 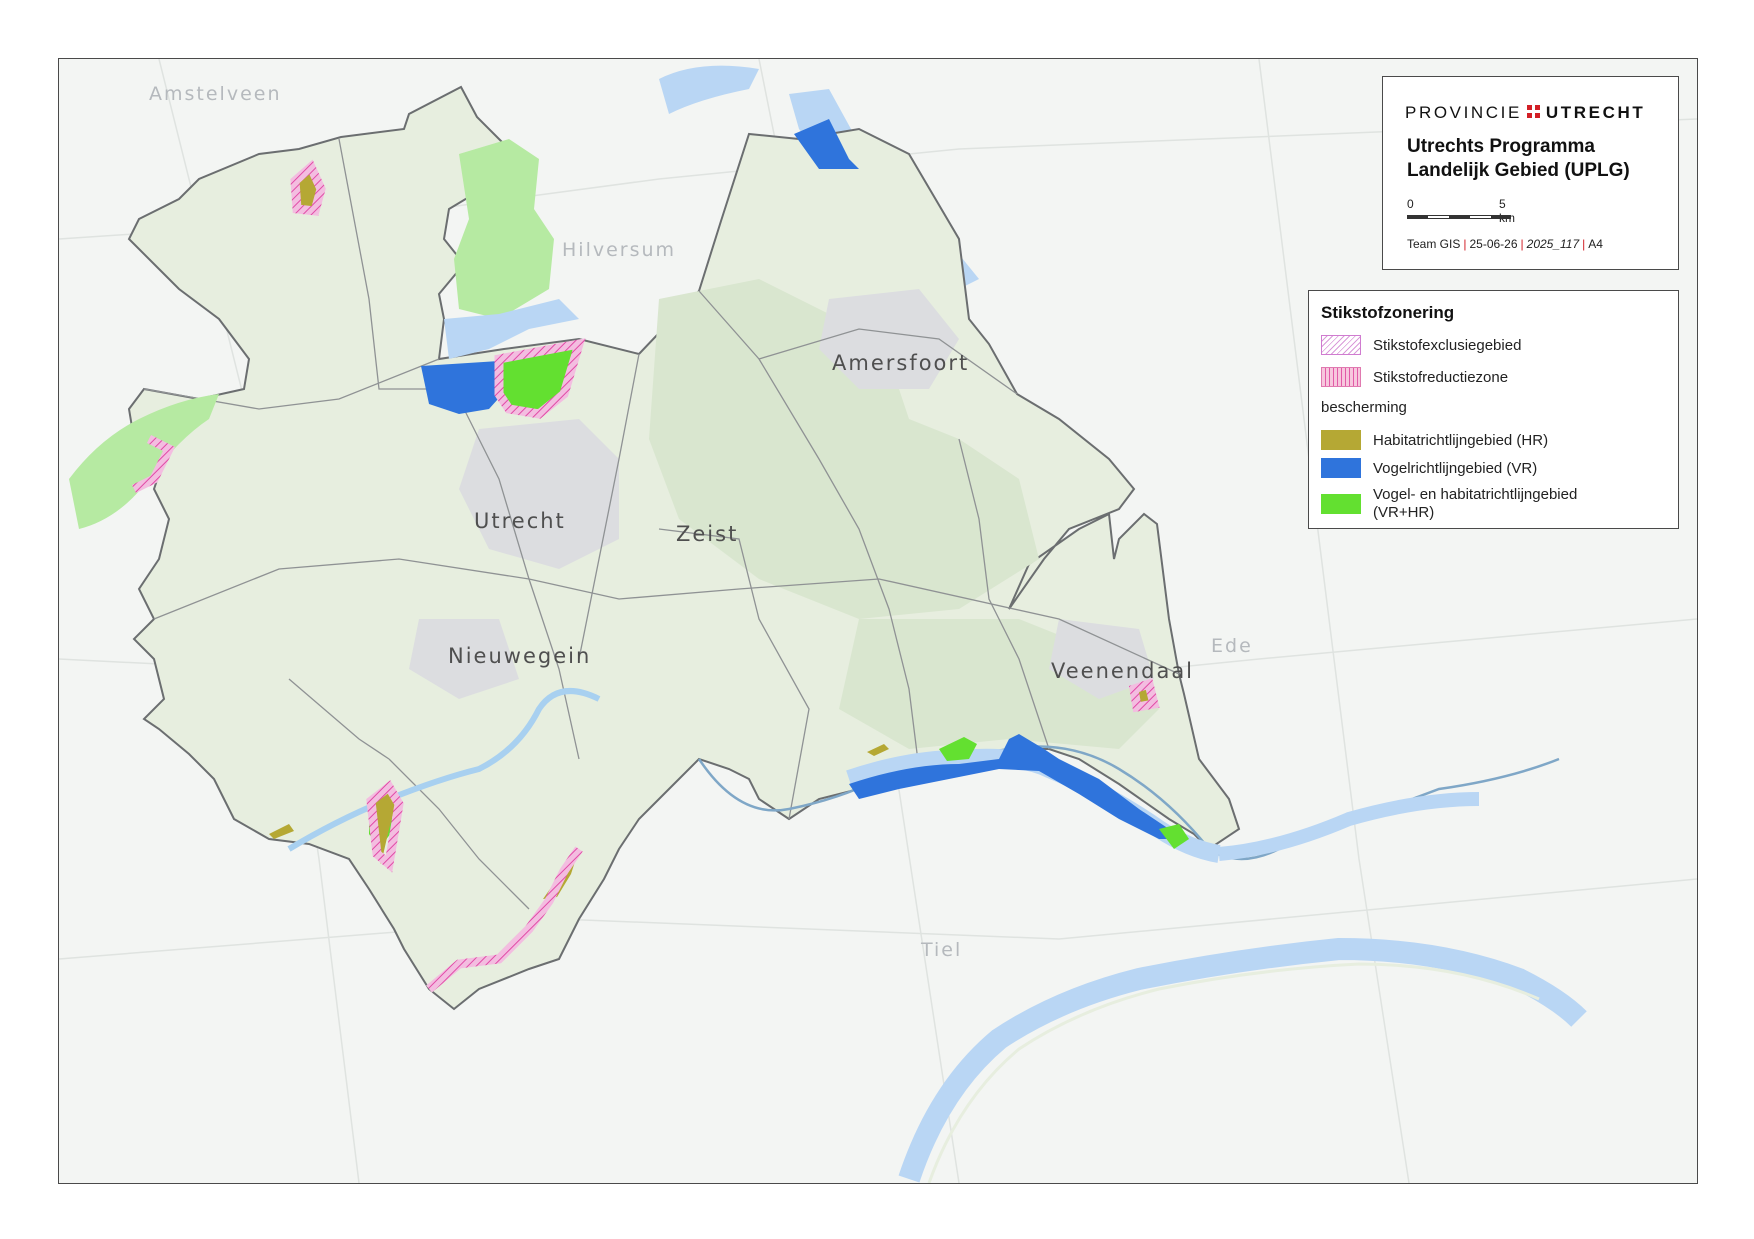 What do you see at coordinates (1595, 244) in the screenshot?
I see `credit-format: A4` at bounding box center [1595, 244].